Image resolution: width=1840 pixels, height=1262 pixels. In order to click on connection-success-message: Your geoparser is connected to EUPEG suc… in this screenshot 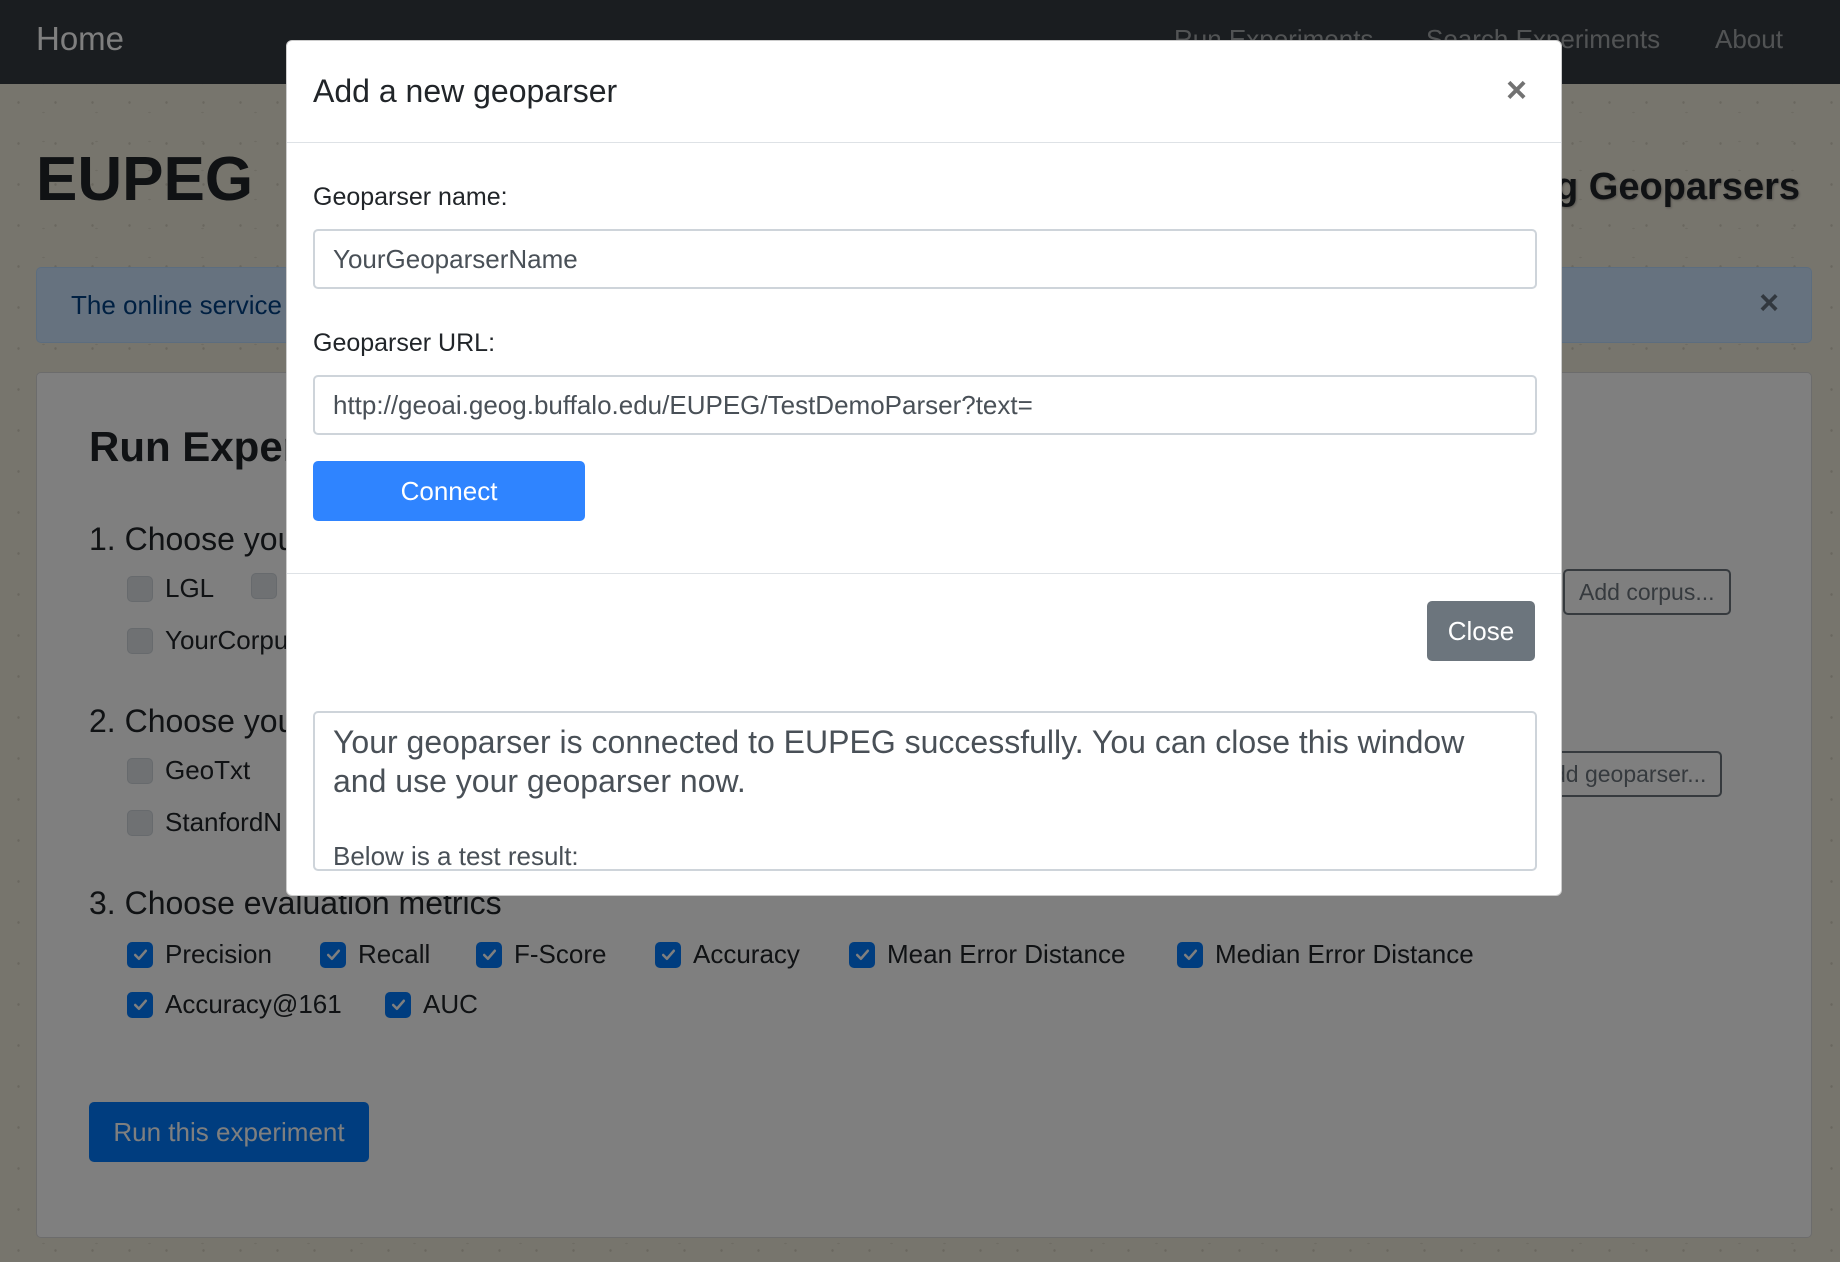, I will do `click(899, 761)`.